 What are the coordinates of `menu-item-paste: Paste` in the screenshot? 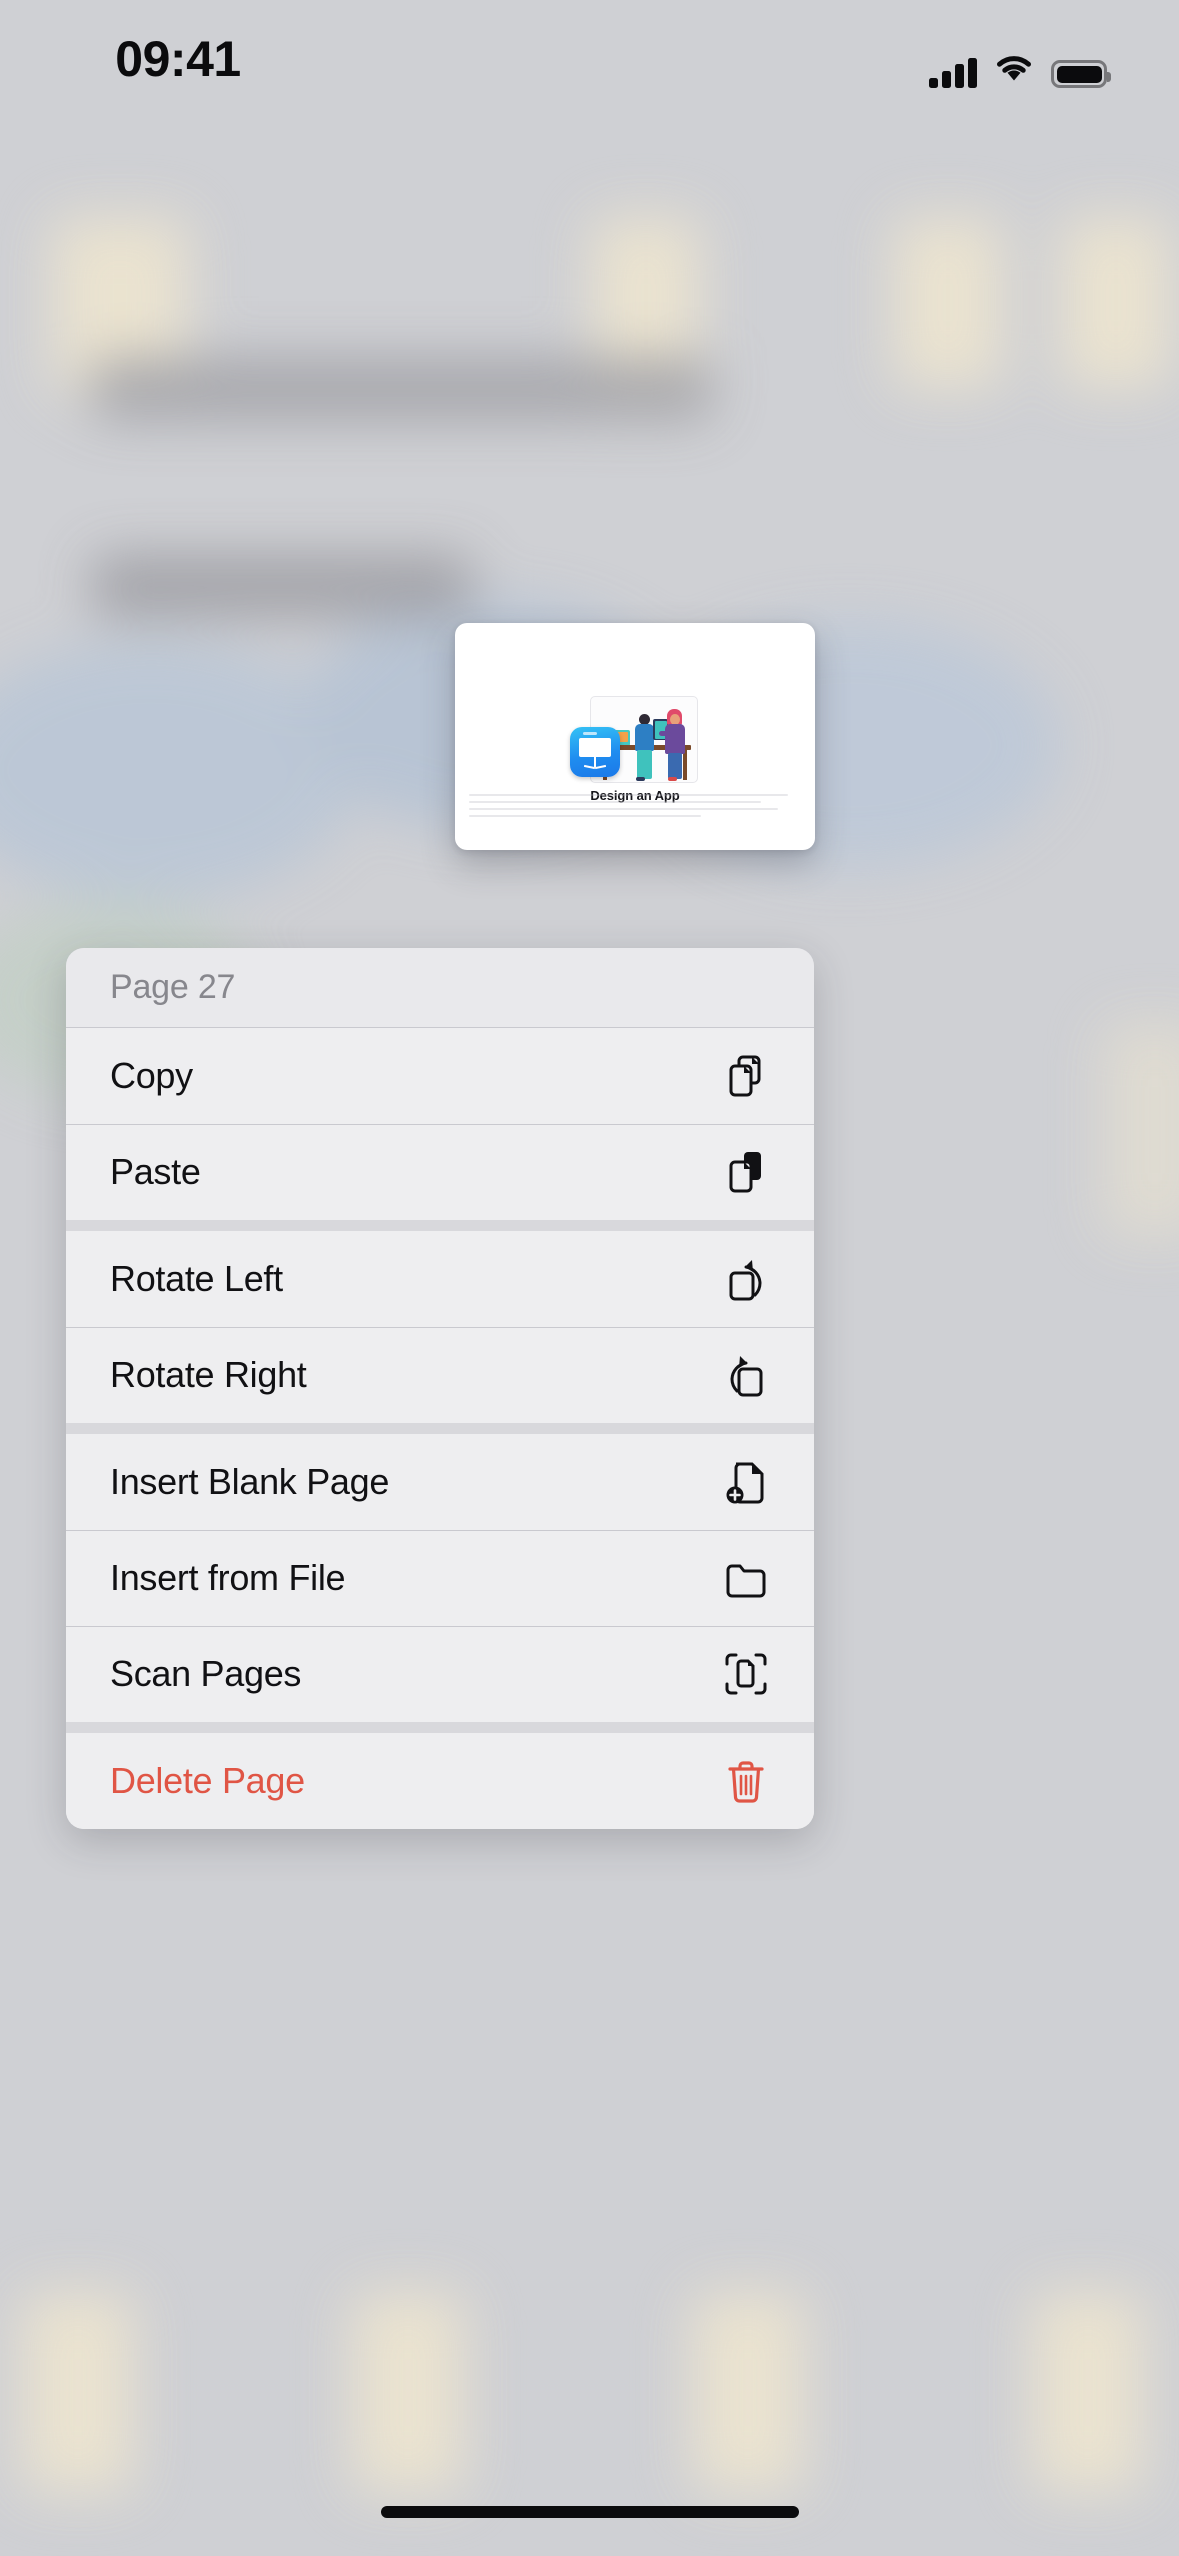 It's located at (440, 1172).